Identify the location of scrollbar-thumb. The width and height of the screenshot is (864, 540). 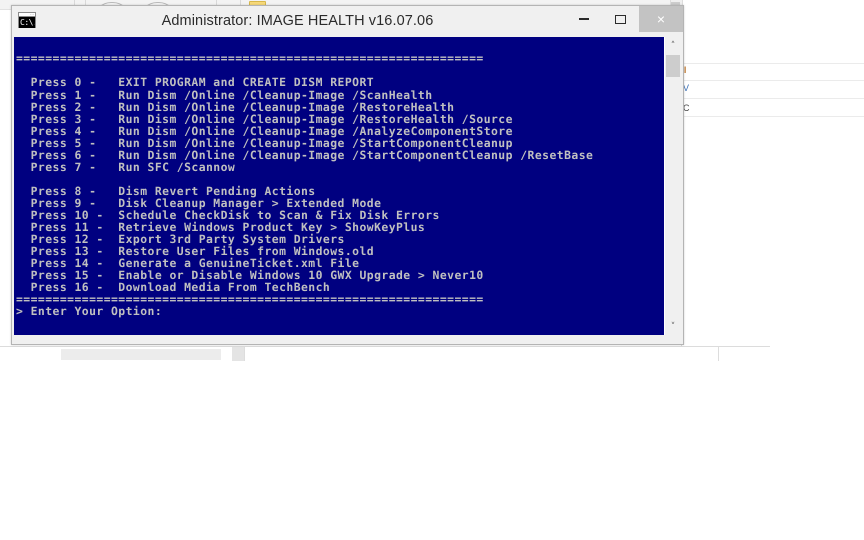
(673, 66).